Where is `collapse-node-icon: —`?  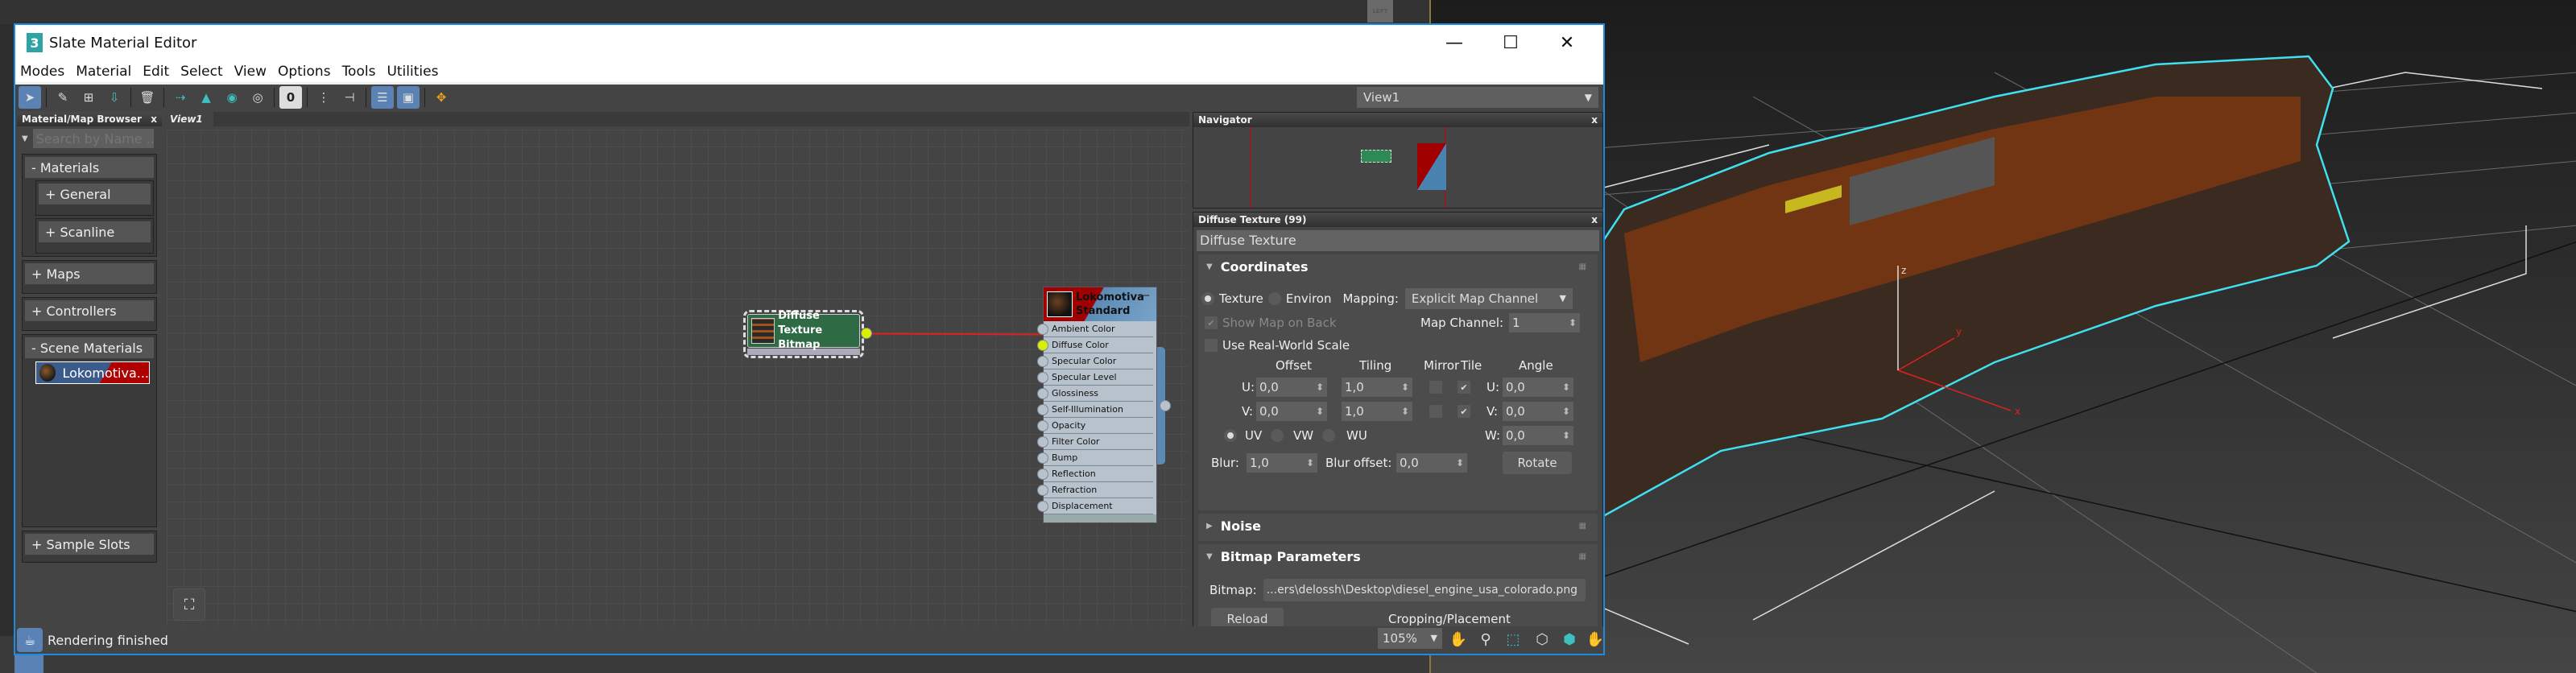 collapse-node-icon: — is located at coordinates (1144, 295).